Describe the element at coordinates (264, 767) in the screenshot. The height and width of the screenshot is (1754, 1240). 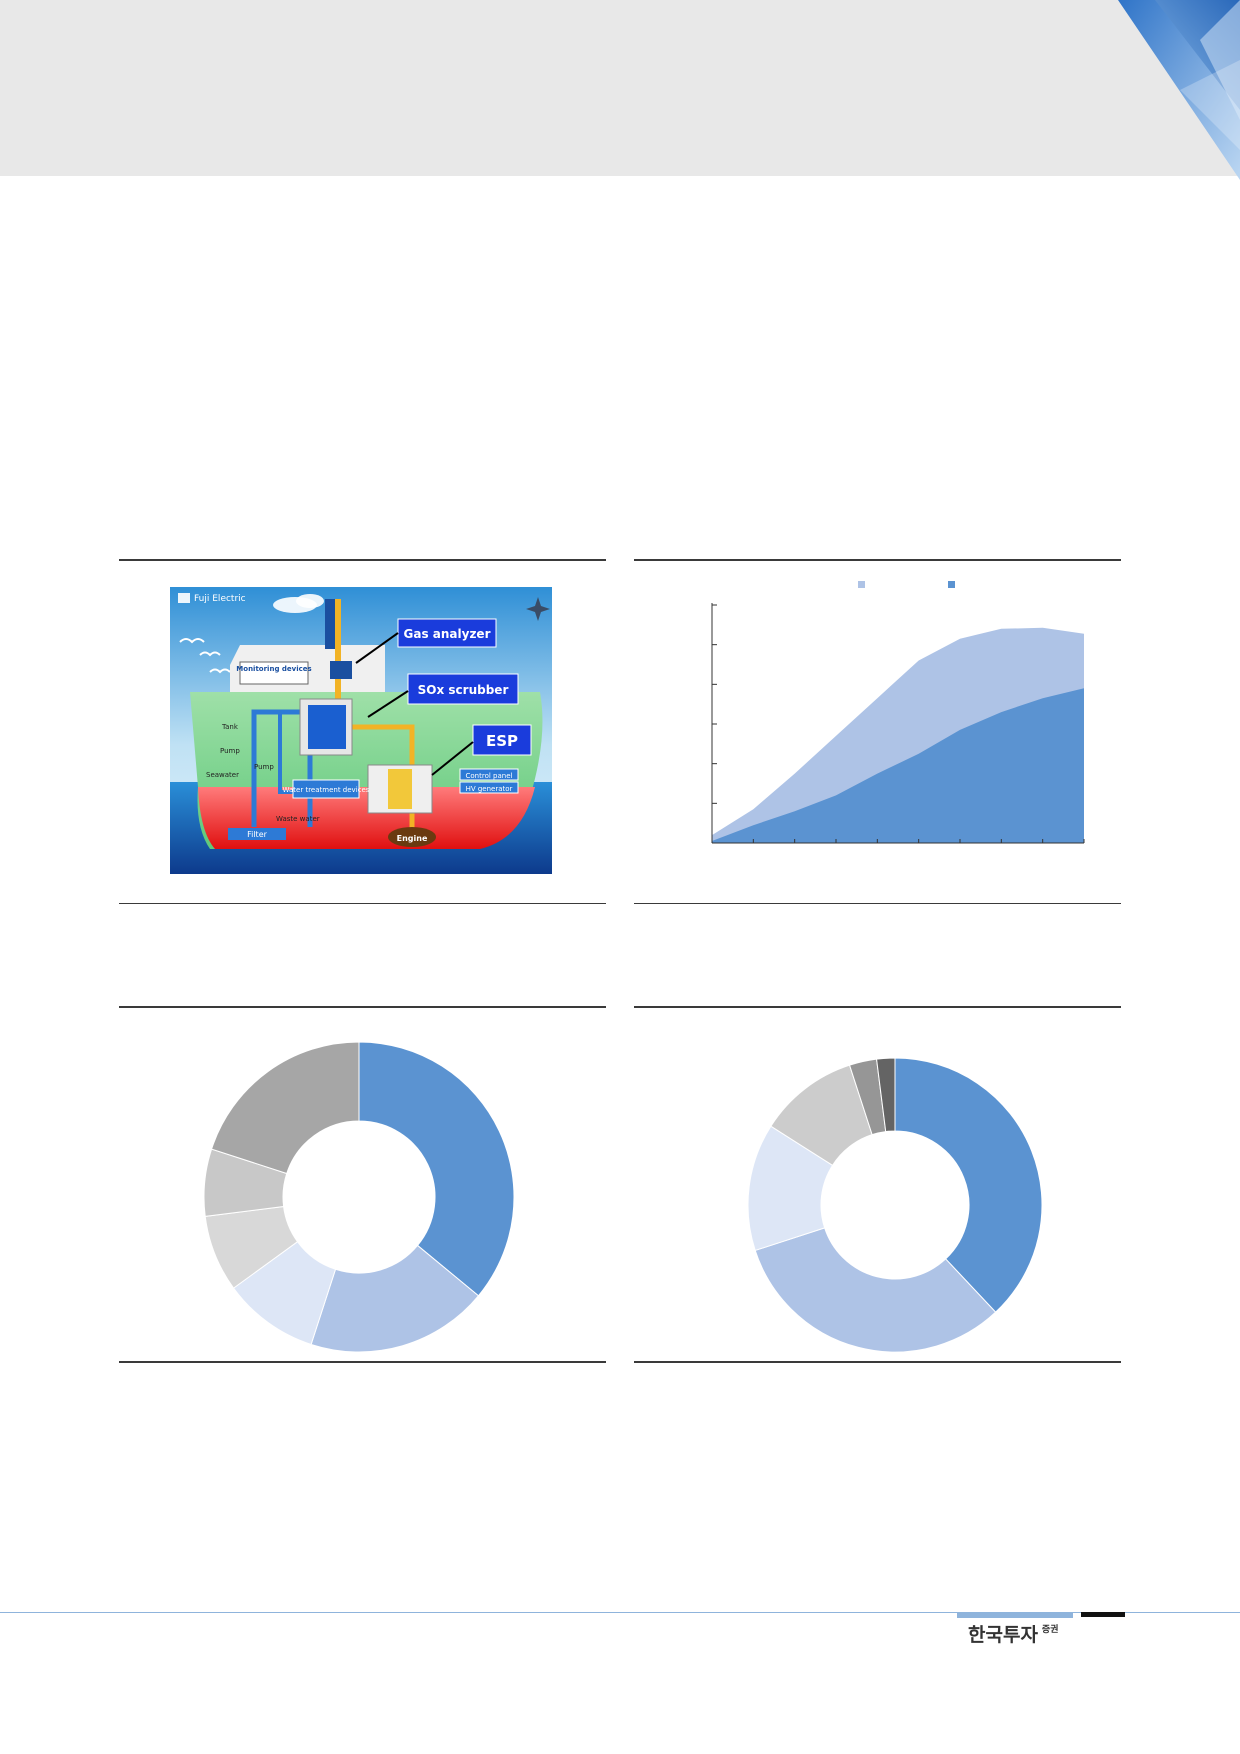
I see `pump-label-2: Pump` at that location.